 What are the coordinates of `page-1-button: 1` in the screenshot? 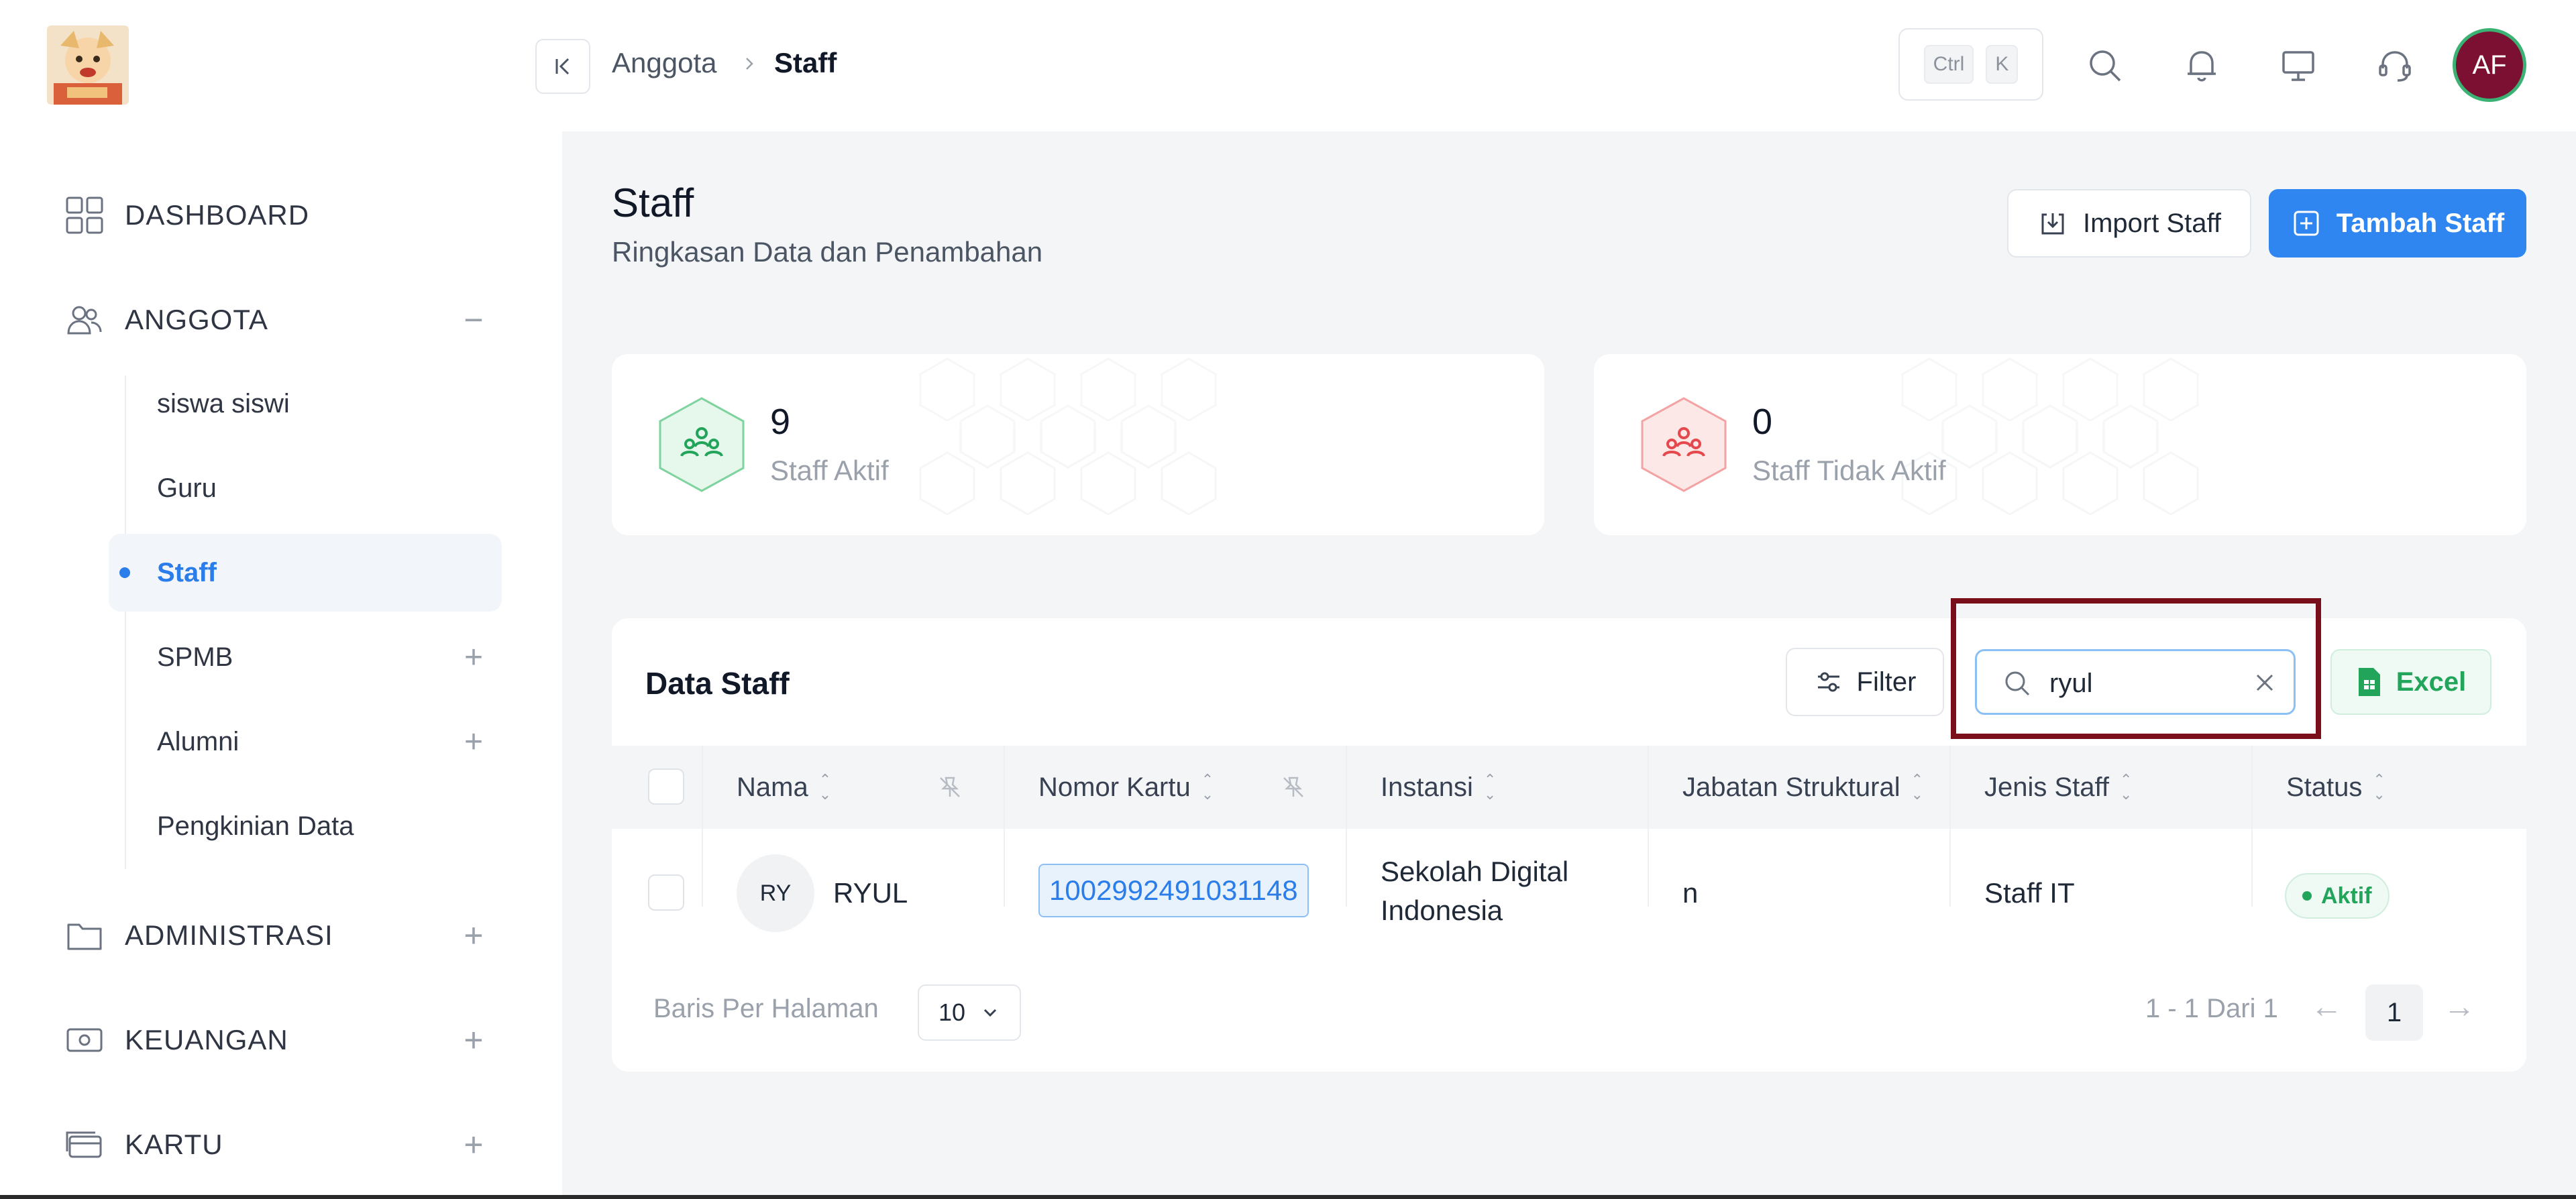 It's located at (2394, 1012).